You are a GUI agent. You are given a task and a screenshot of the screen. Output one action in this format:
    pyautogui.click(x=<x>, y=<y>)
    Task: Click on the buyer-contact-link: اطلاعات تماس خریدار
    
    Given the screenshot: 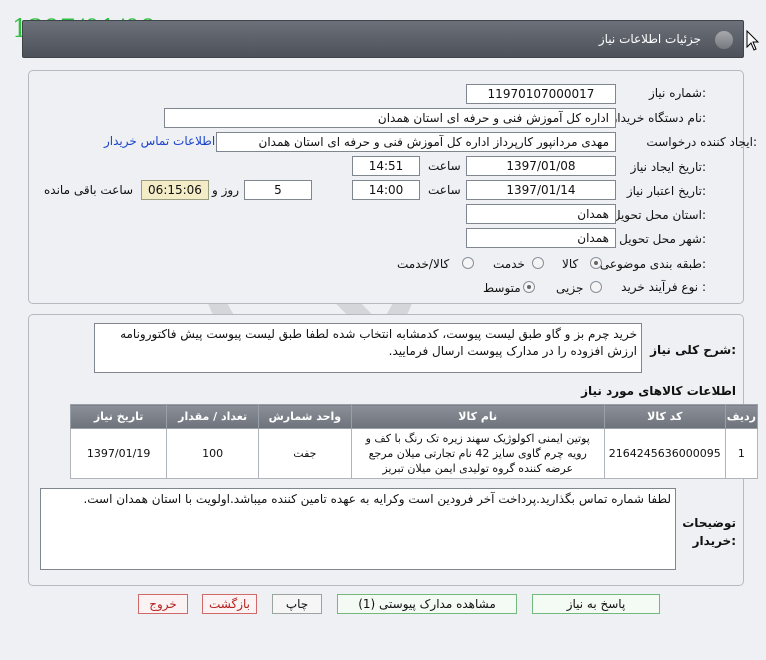 What is the action you would take?
    pyautogui.click(x=159, y=141)
    